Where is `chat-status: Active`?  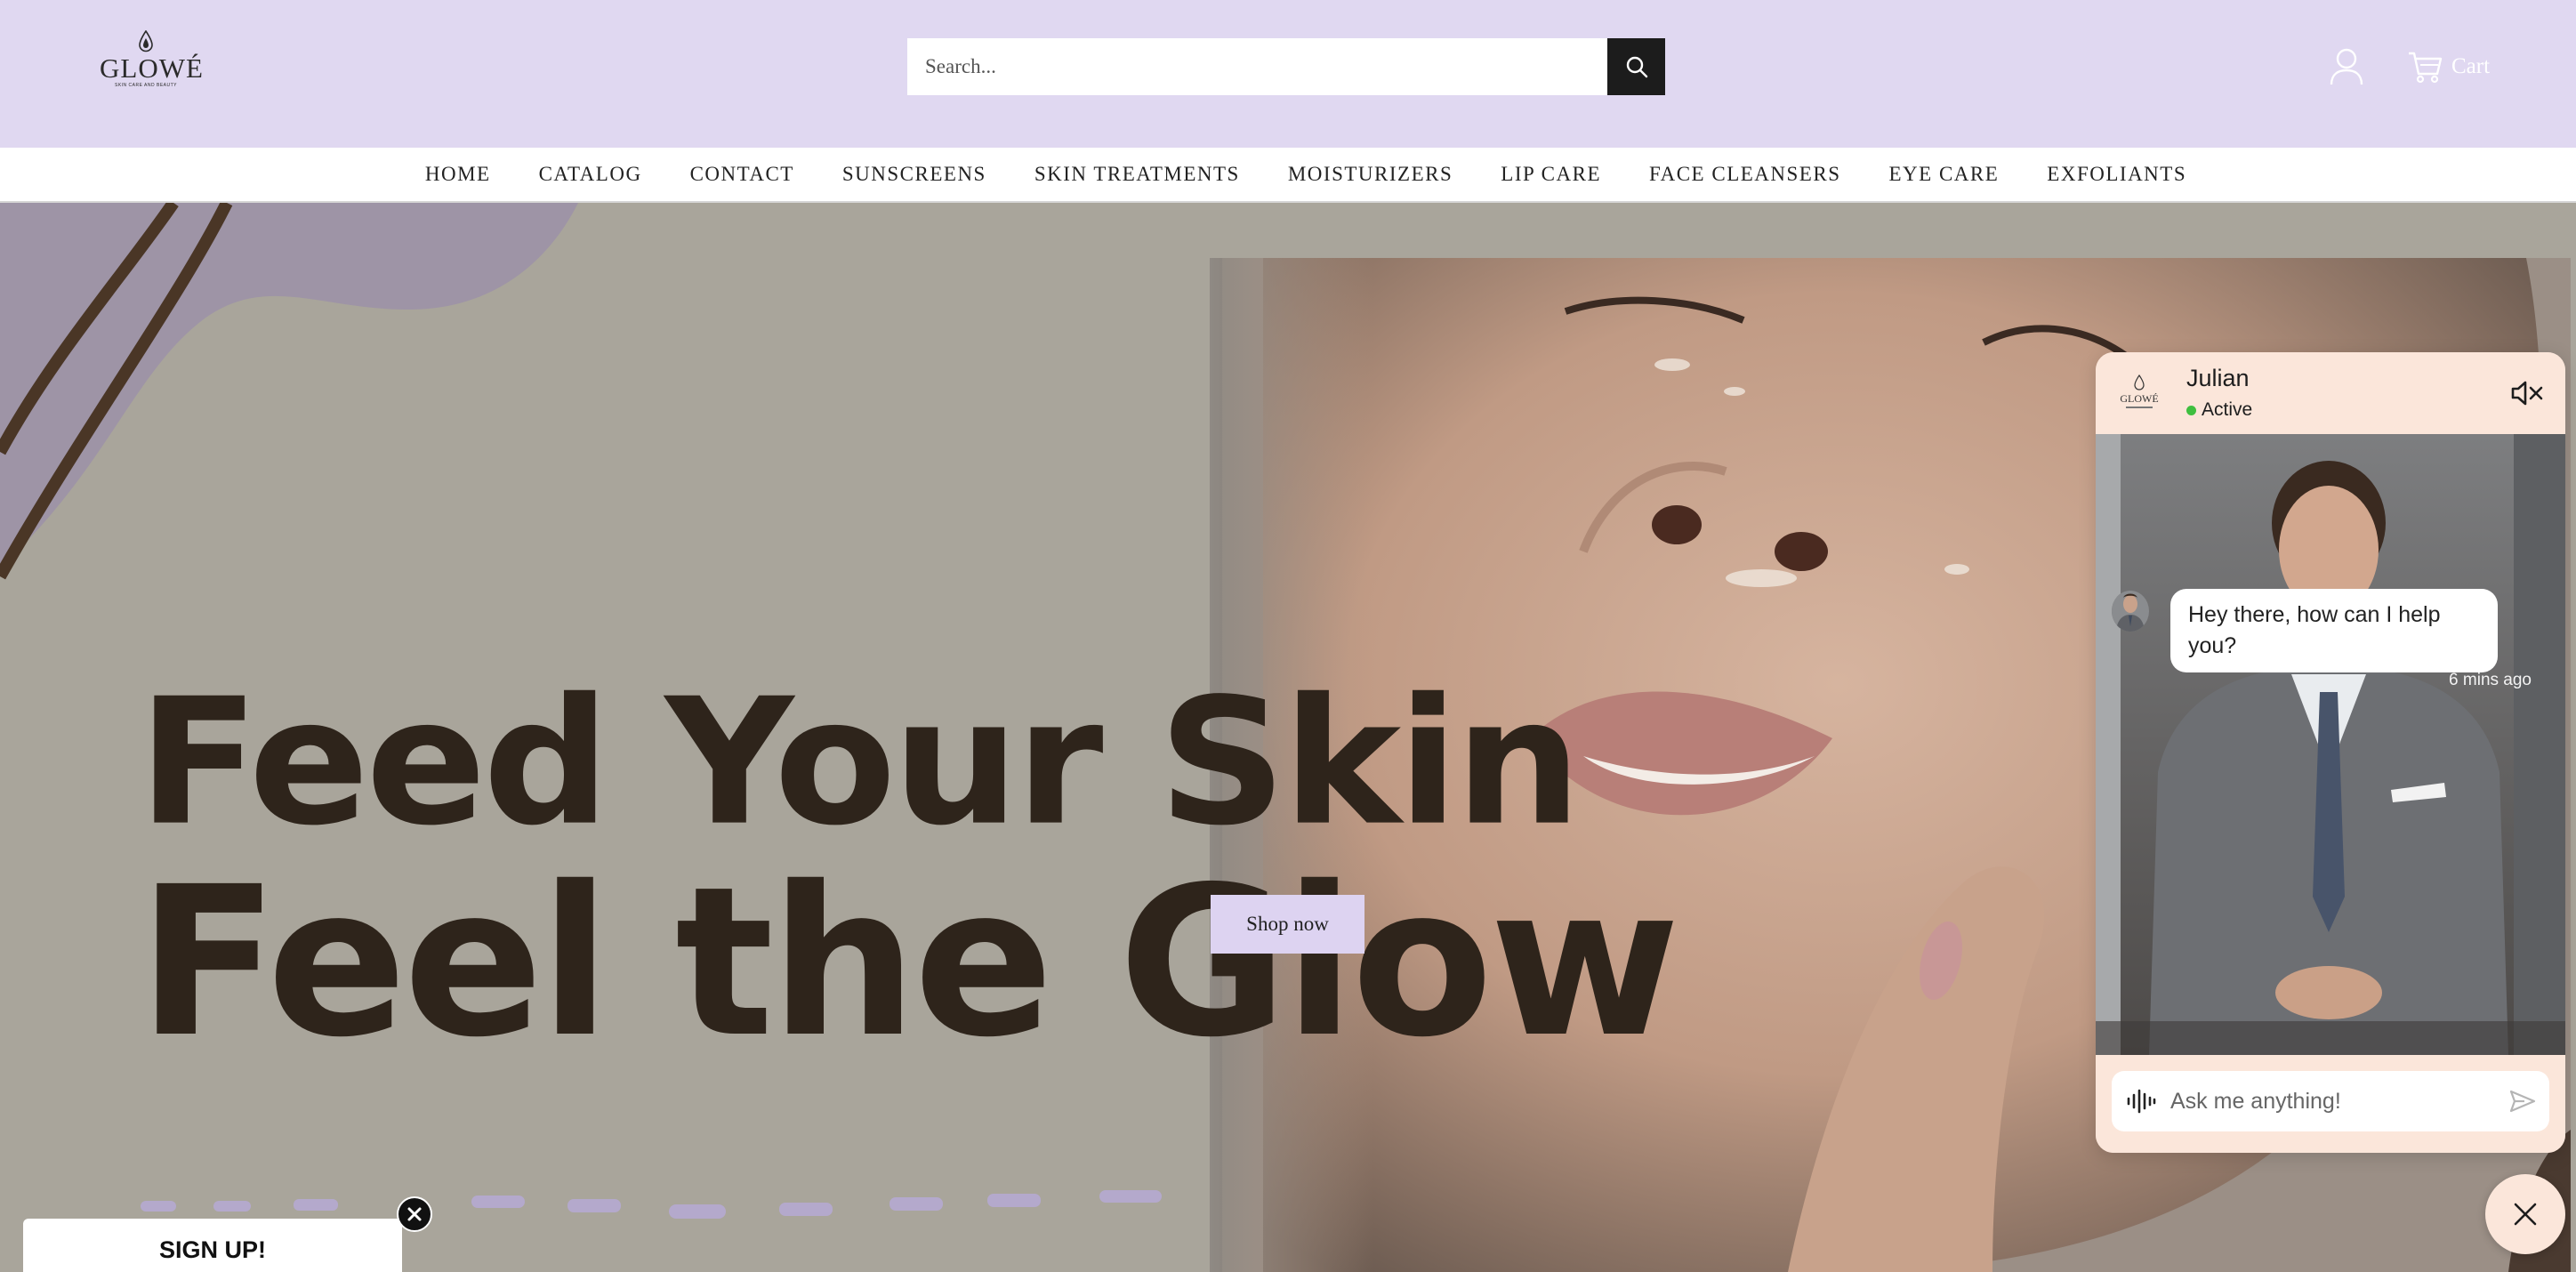
chat-status: Active is located at coordinates (2219, 410).